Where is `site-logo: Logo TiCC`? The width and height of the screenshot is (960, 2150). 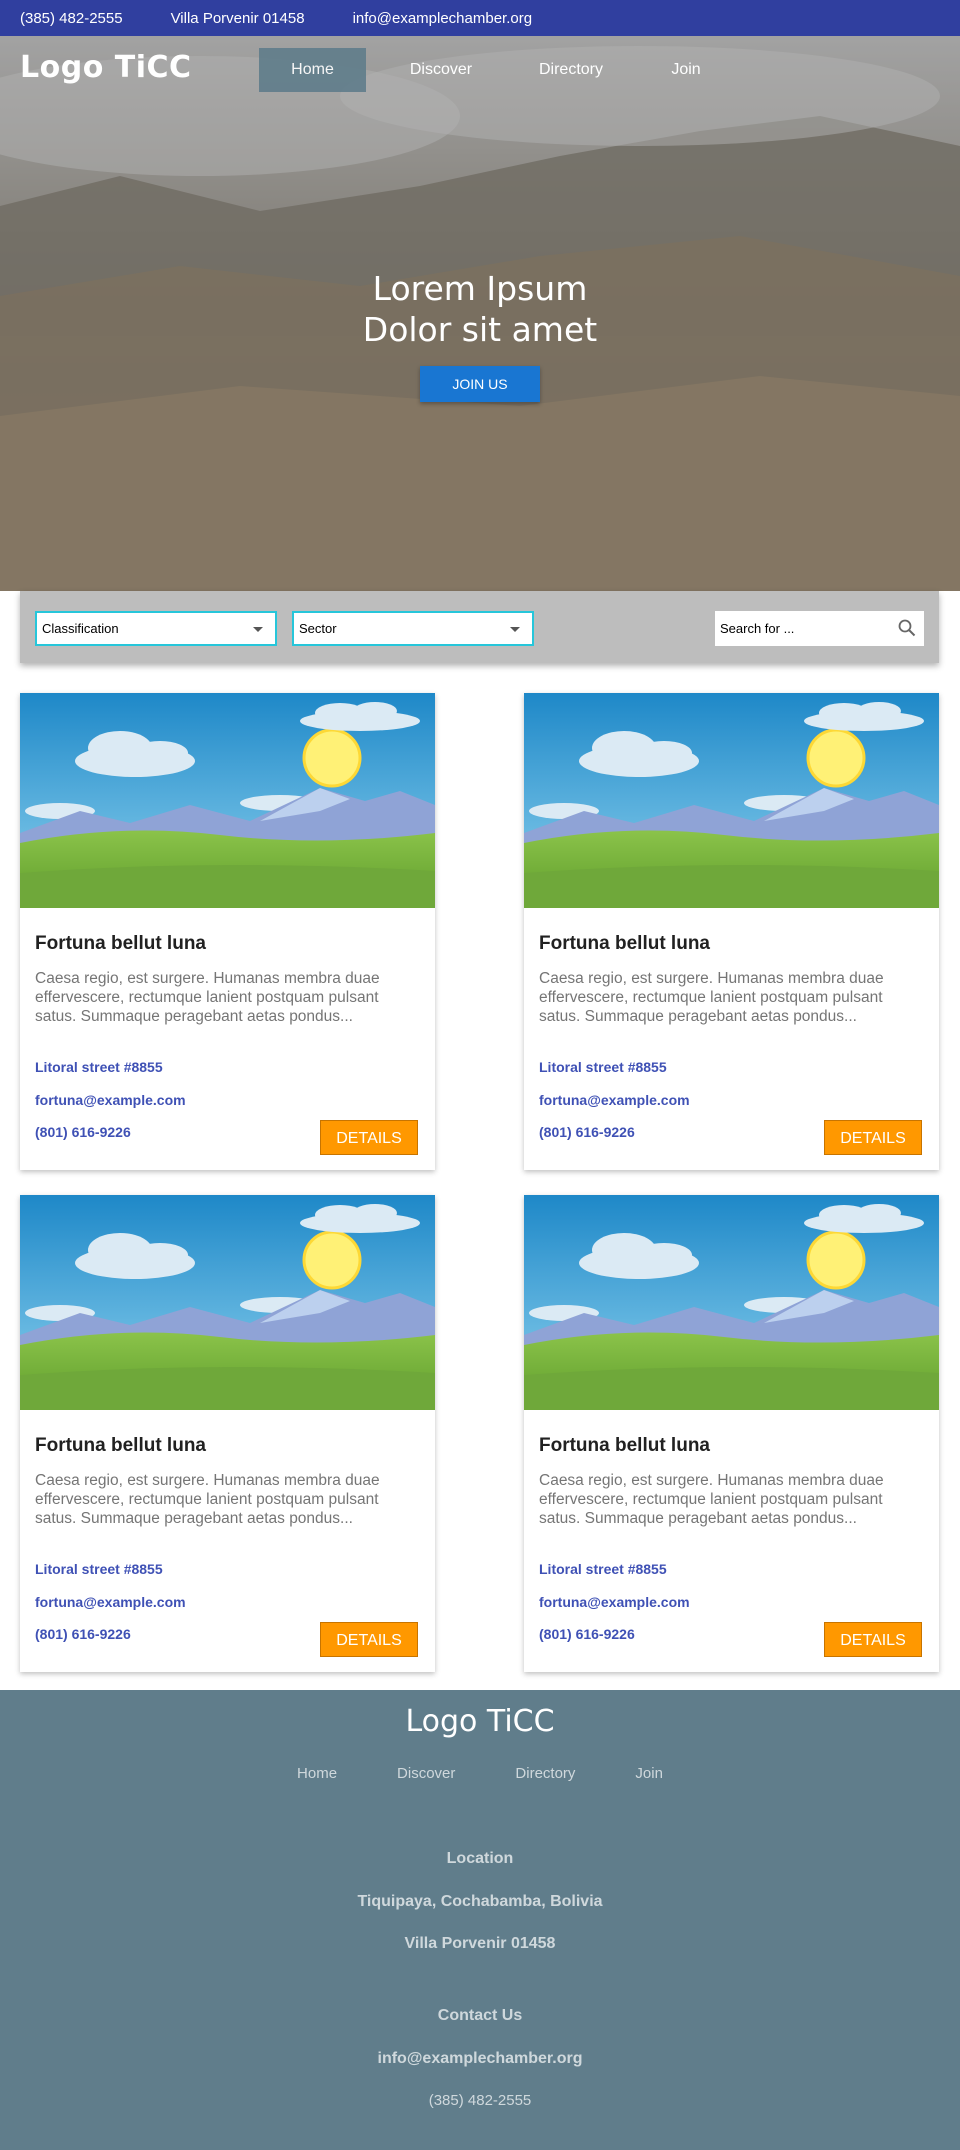
site-logo: Logo TiCC is located at coordinates (106, 67).